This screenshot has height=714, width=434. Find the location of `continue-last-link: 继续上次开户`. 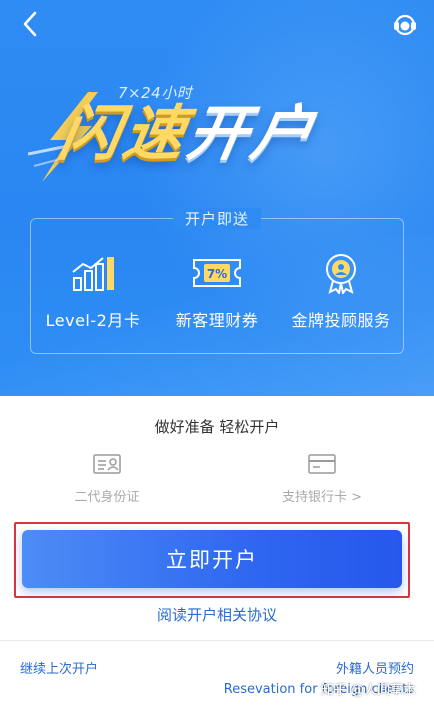

continue-last-link: 继续上次开户 is located at coordinates (59, 667).